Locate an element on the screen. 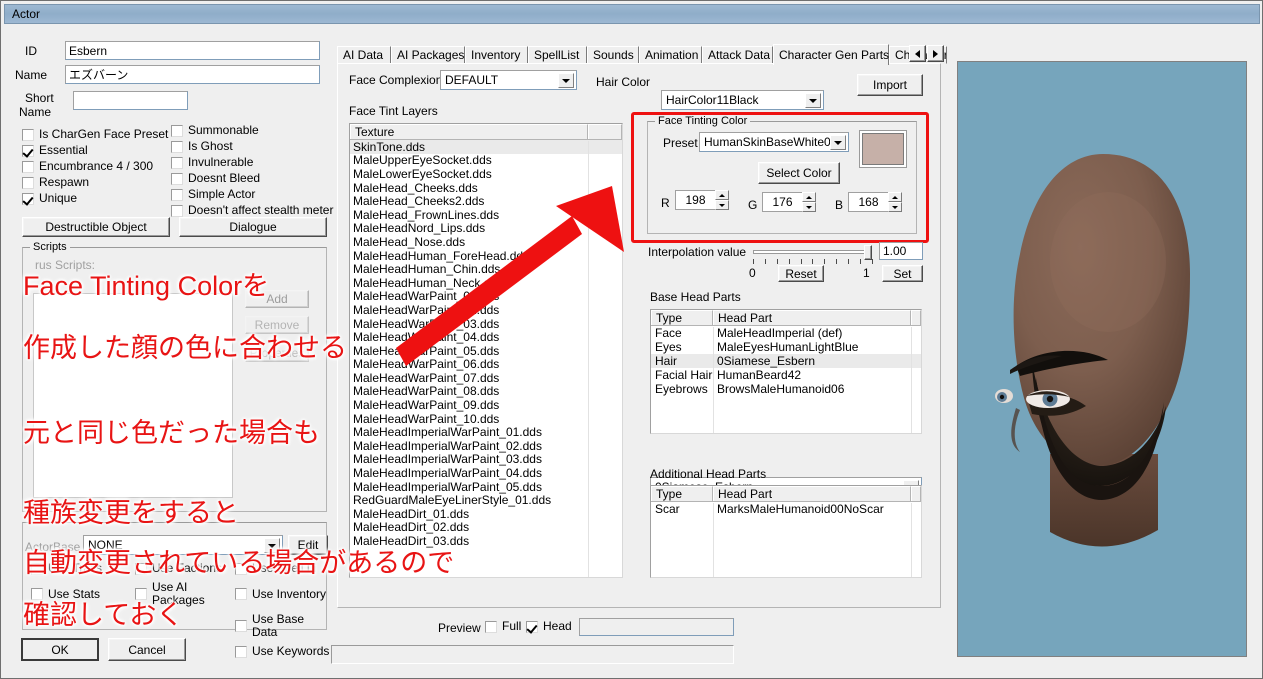  texture-list-item: MaleHeadWarPaint_10.dds is located at coordinates (486, 419).